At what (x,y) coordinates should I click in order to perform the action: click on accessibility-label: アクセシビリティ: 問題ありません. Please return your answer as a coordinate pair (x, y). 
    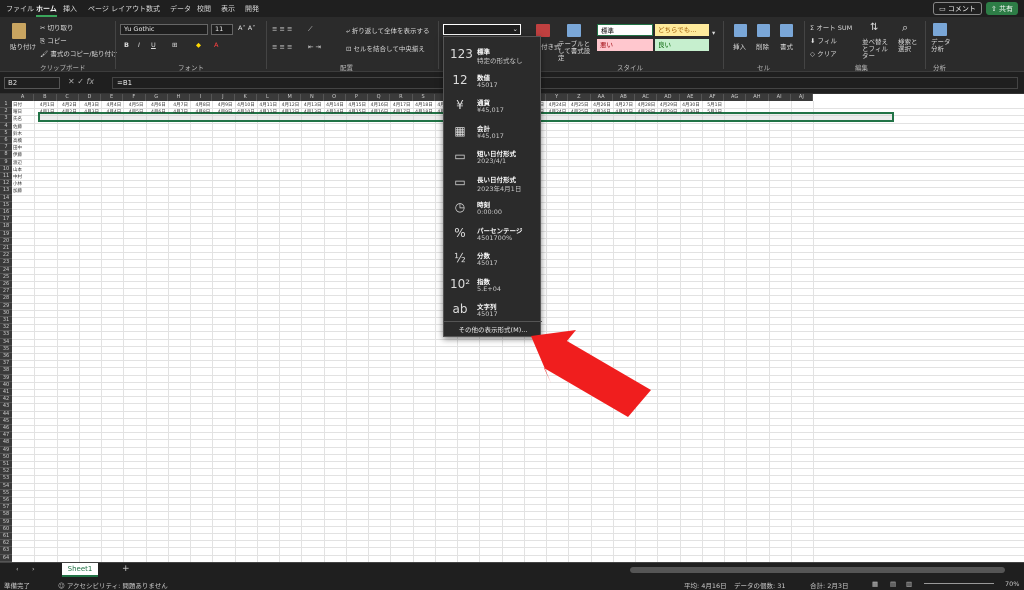
    Looking at the image, I should click on (117, 586).